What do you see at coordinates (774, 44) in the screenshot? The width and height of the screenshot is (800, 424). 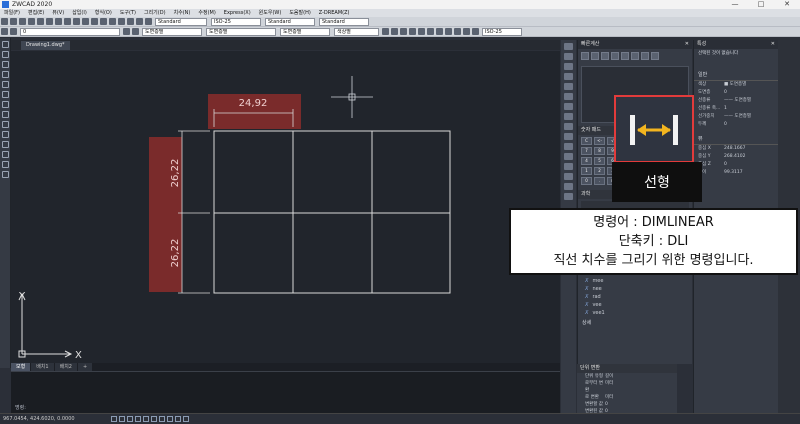 I see `close-icon: ✕` at bounding box center [774, 44].